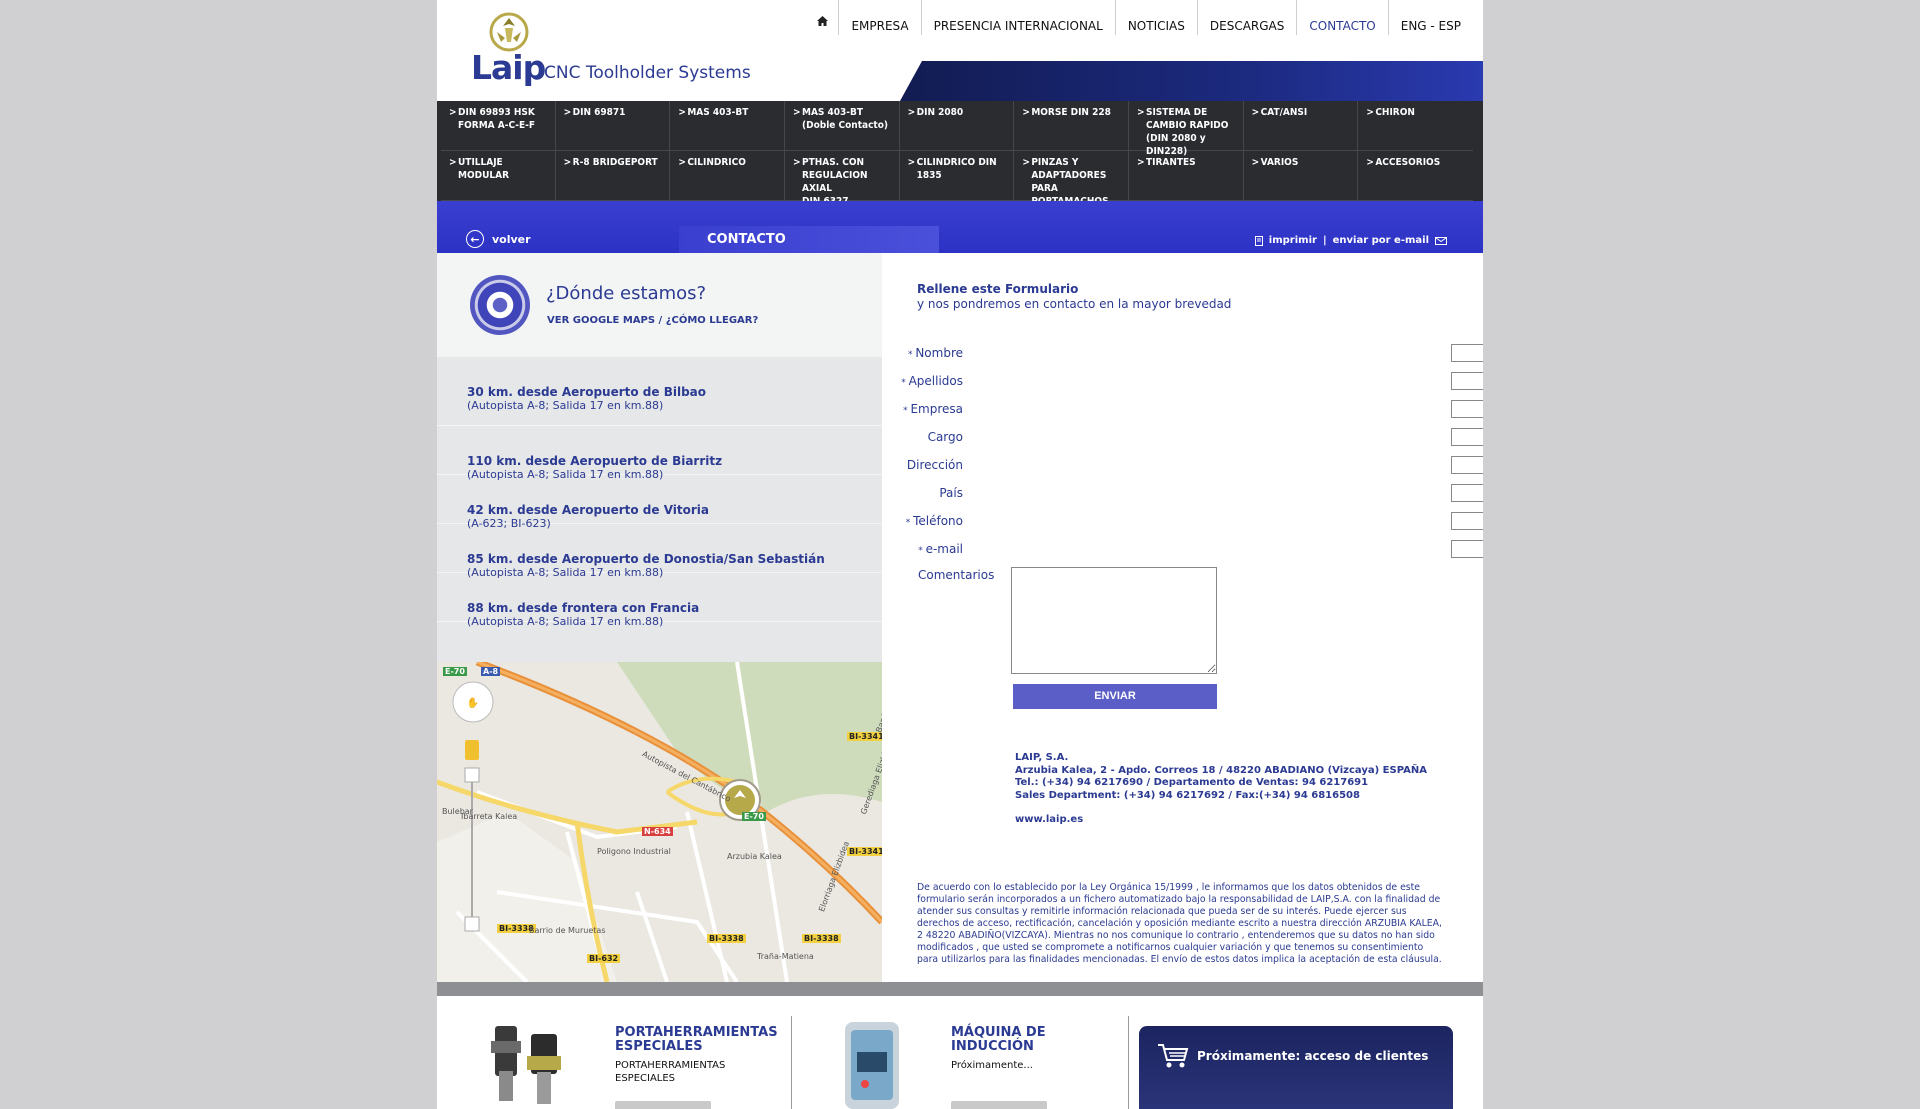 This screenshot has width=1920, height=1109. I want to click on home-icon, so click(822, 17).